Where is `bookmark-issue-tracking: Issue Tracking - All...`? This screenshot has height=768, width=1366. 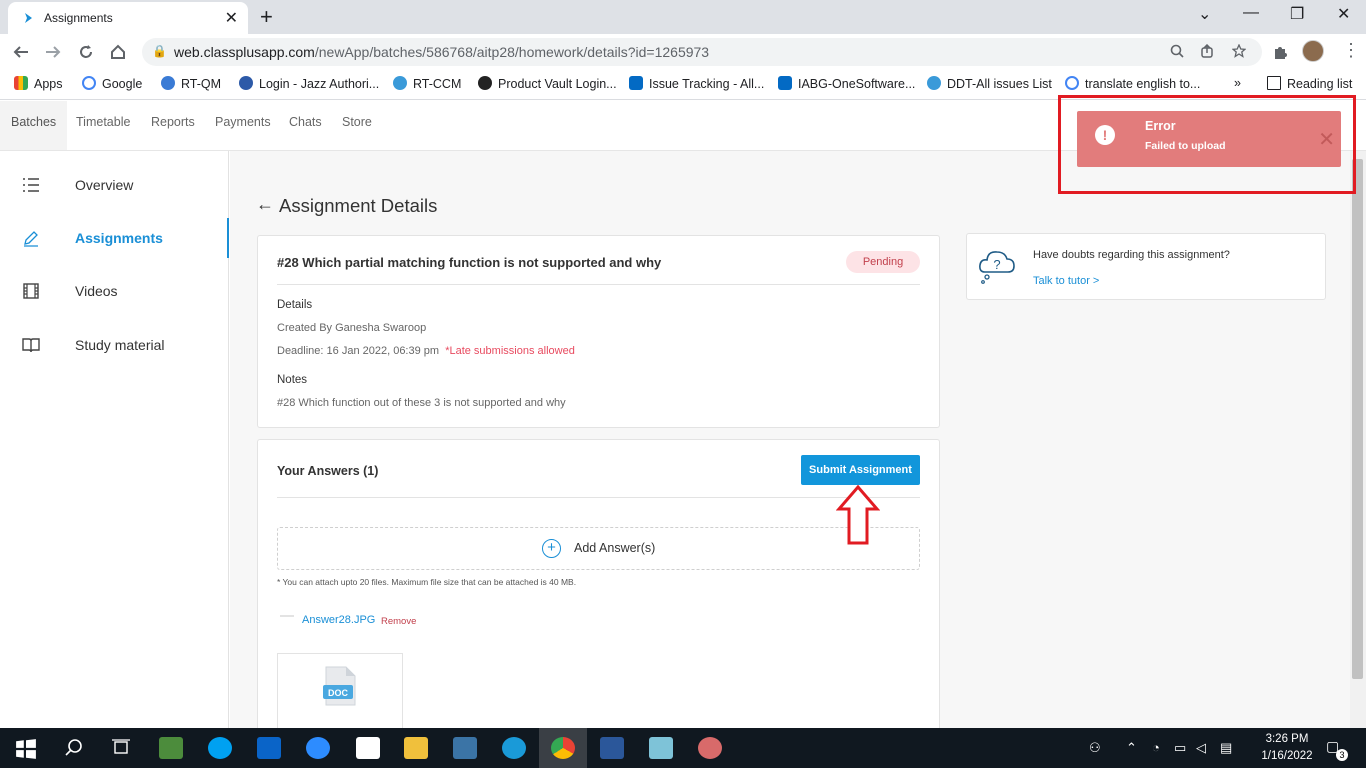
bookmark-issue-tracking: Issue Tracking - All... is located at coordinates (696, 83).